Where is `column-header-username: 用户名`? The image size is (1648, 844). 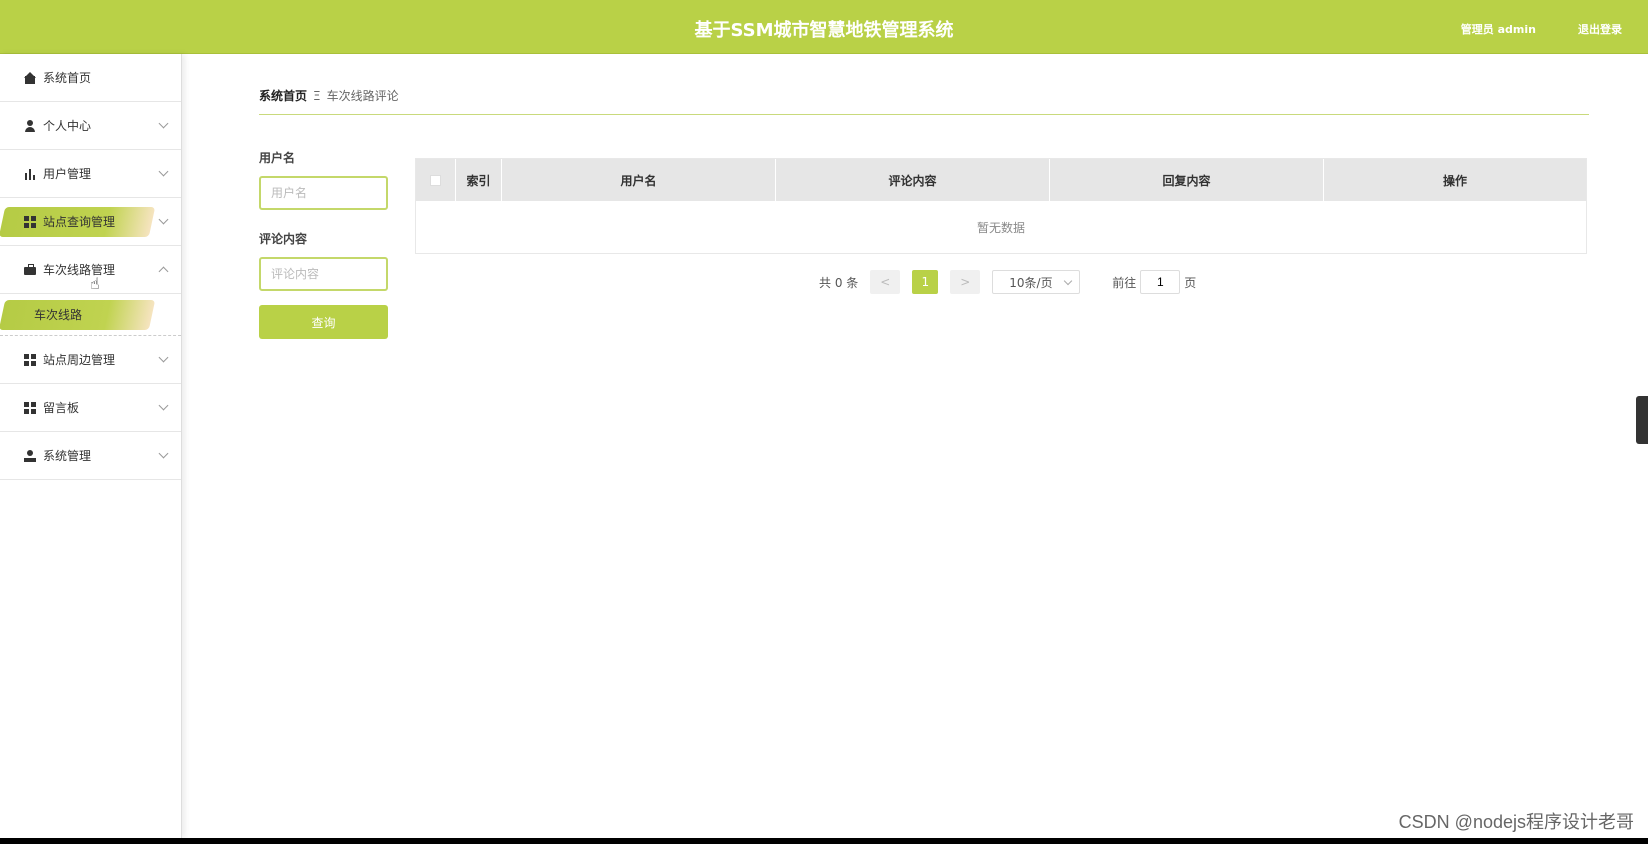
column-header-username: 用户名 is located at coordinates (639, 180).